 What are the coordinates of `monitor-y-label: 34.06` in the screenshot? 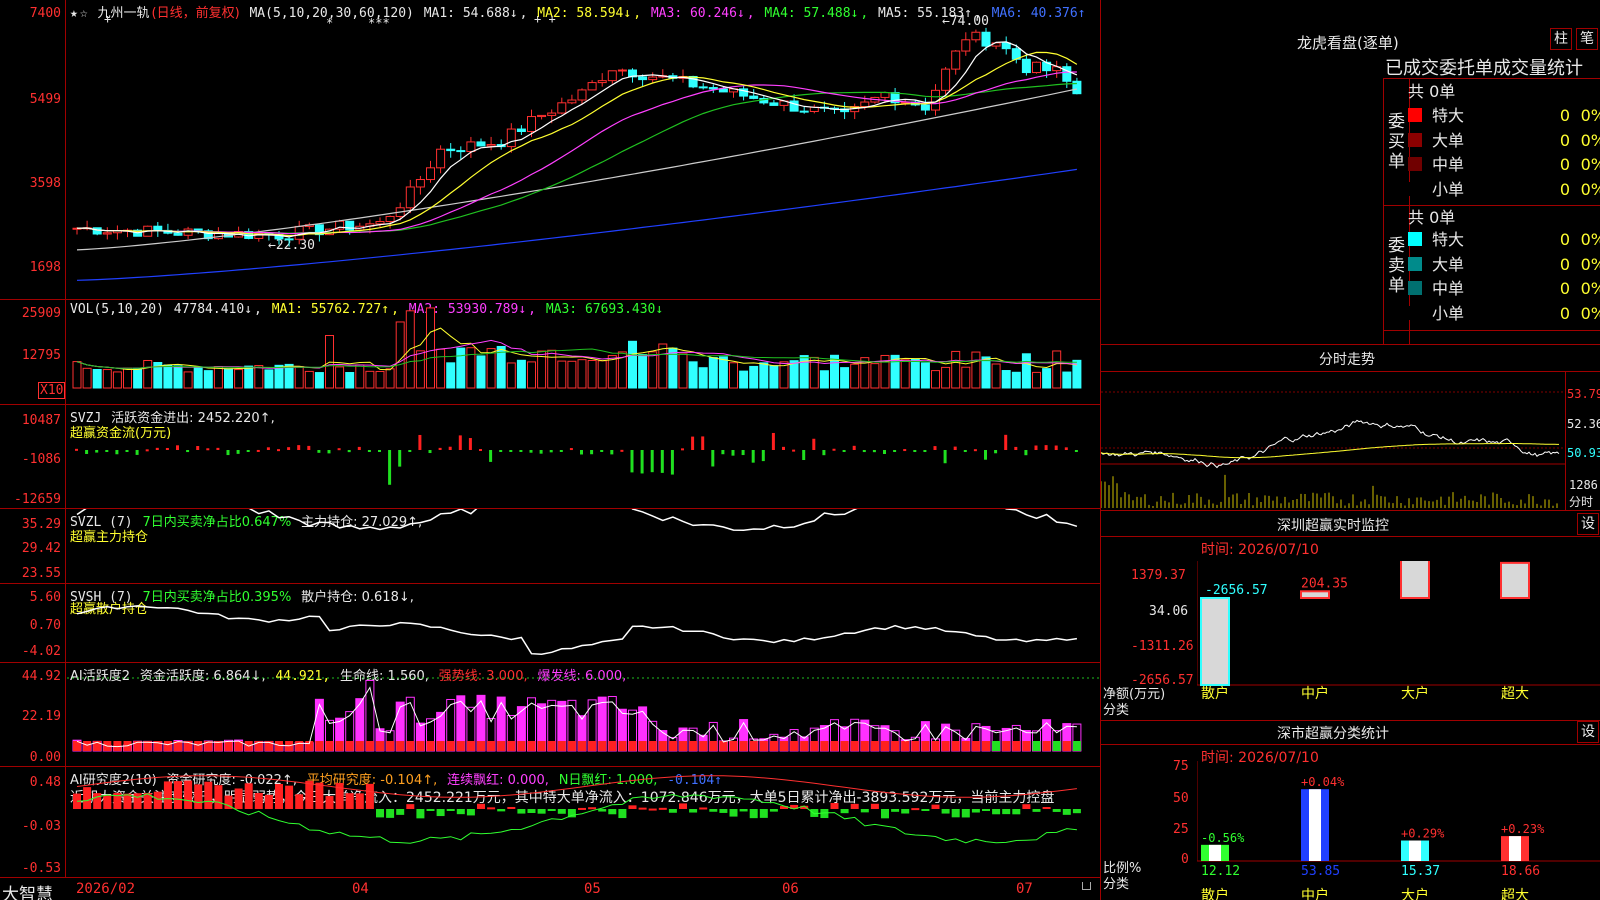 It's located at (1169, 611).